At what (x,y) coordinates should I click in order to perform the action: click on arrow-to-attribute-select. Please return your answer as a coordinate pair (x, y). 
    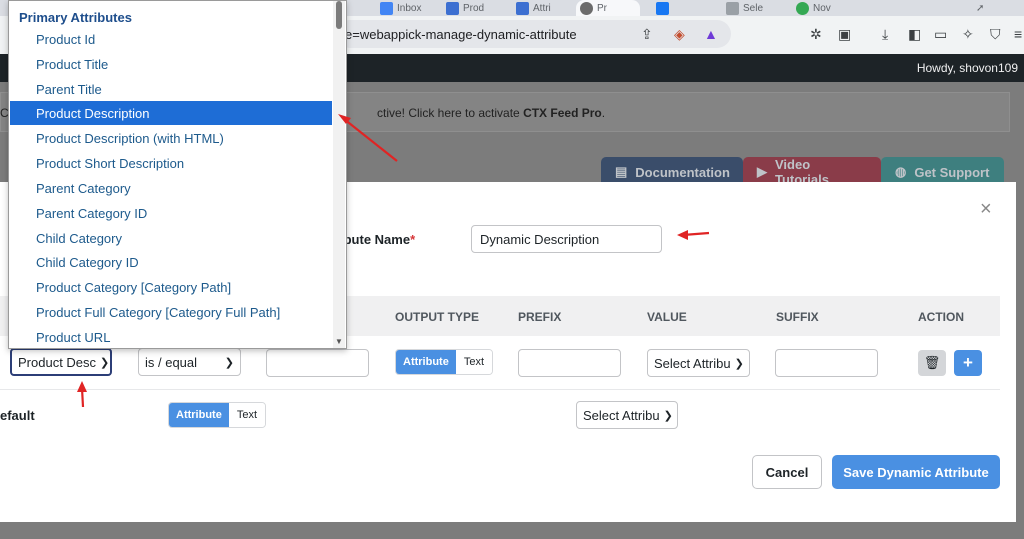
    Looking at the image, I should click on (82, 394).